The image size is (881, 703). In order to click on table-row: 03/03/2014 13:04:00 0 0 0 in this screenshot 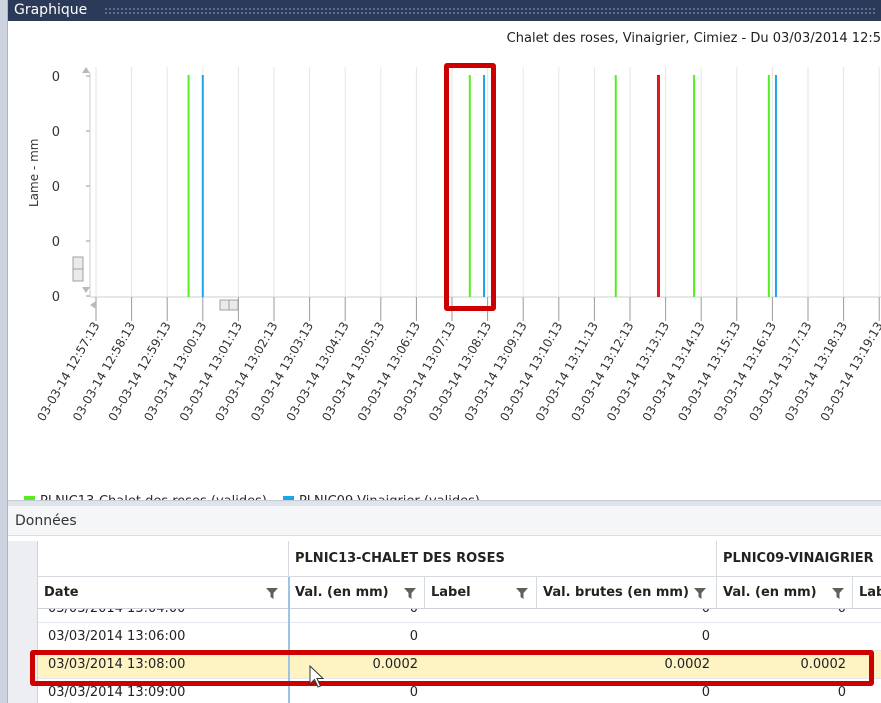, I will do `click(459, 616)`.